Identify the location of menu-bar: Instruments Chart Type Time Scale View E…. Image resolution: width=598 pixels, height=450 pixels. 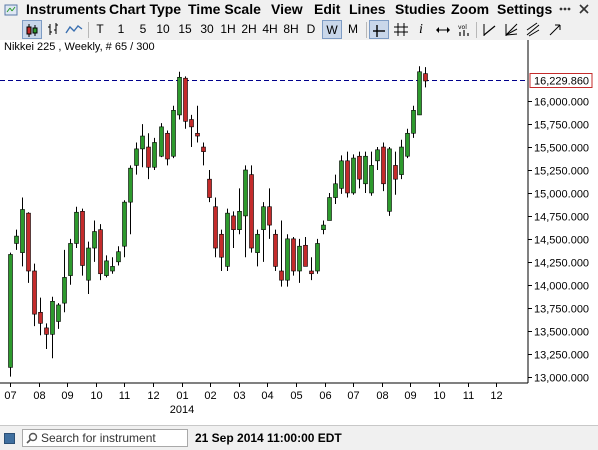
(299, 10).